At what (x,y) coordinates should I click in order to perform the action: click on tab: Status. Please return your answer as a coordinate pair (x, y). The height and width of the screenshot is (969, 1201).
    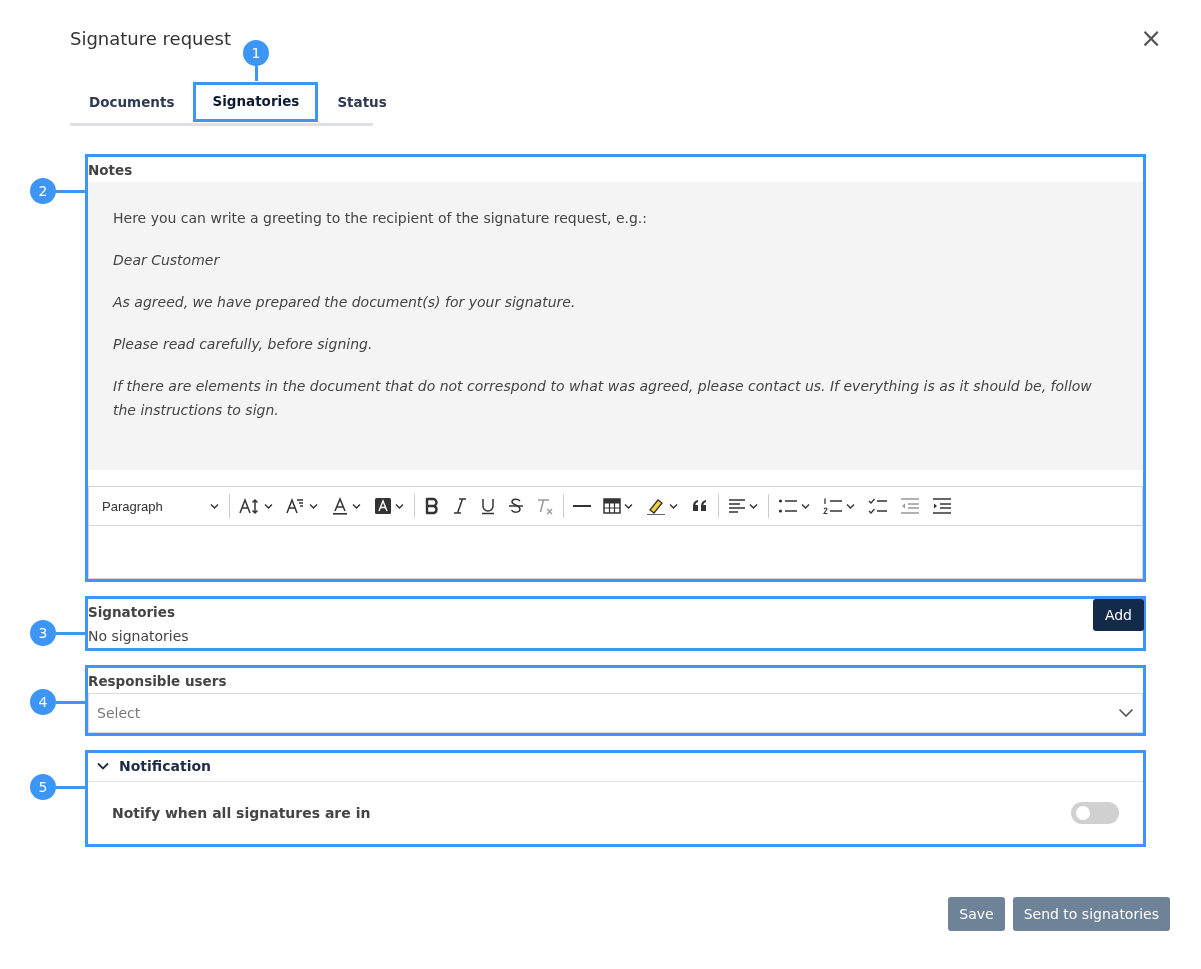
    Looking at the image, I should click on (362, 103).